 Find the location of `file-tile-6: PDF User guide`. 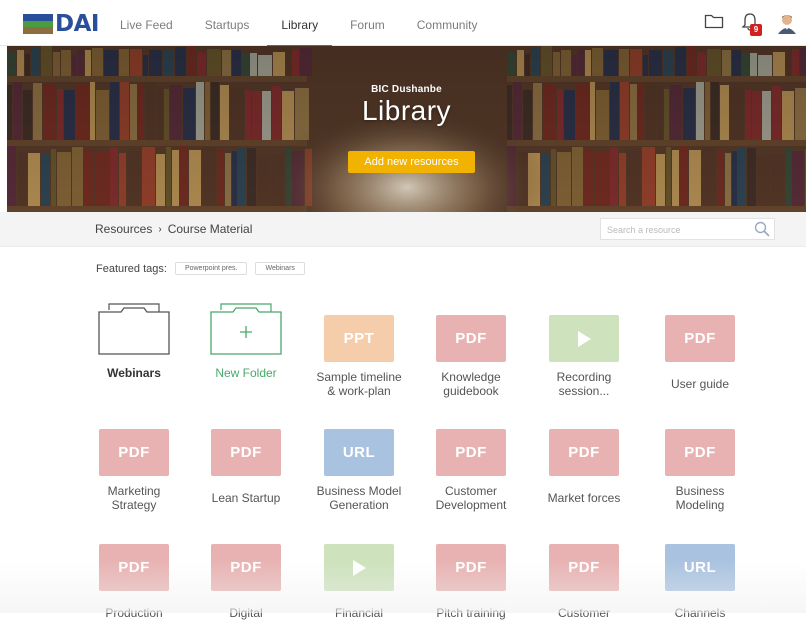

file-tile-6: PDF User guide is located at coordinates (700, 345).